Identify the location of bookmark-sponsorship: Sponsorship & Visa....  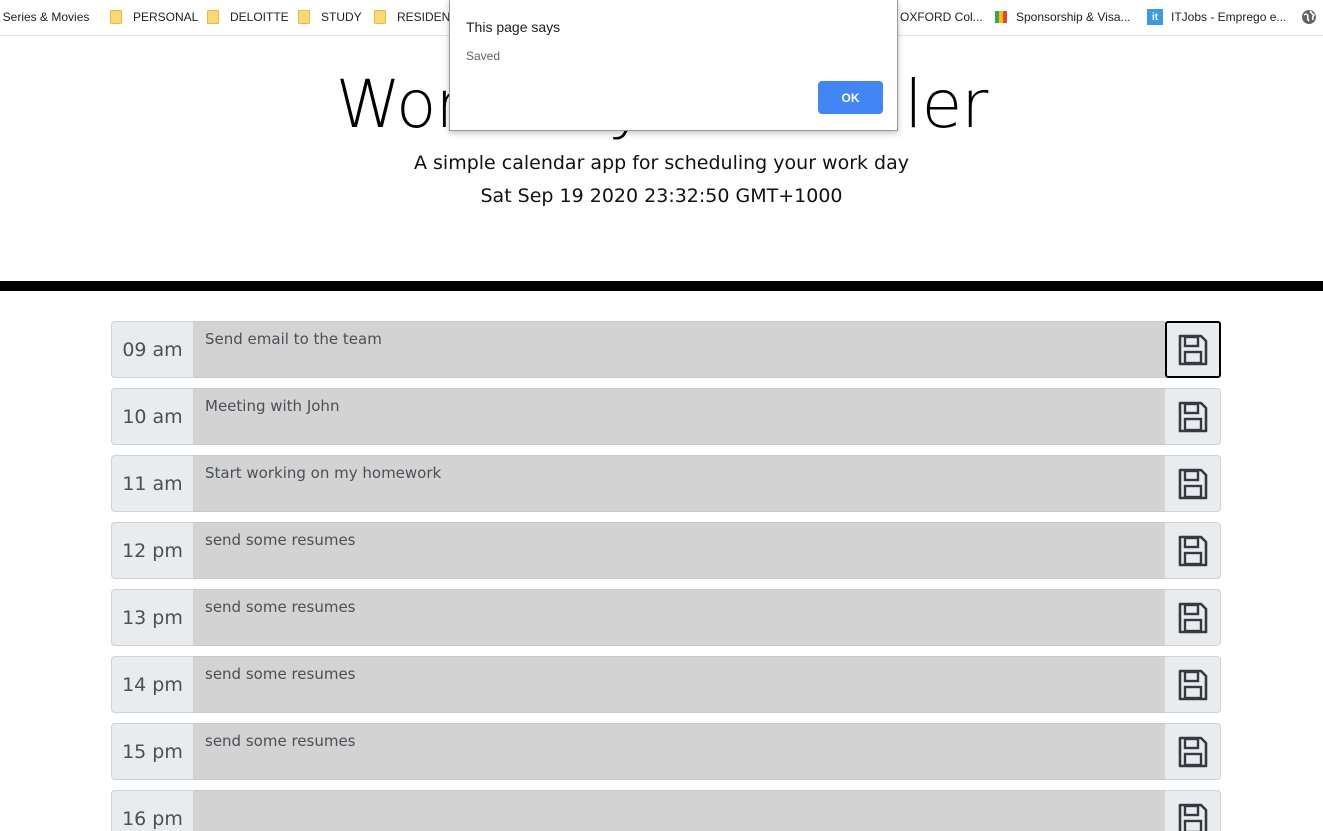
(1063, 17).